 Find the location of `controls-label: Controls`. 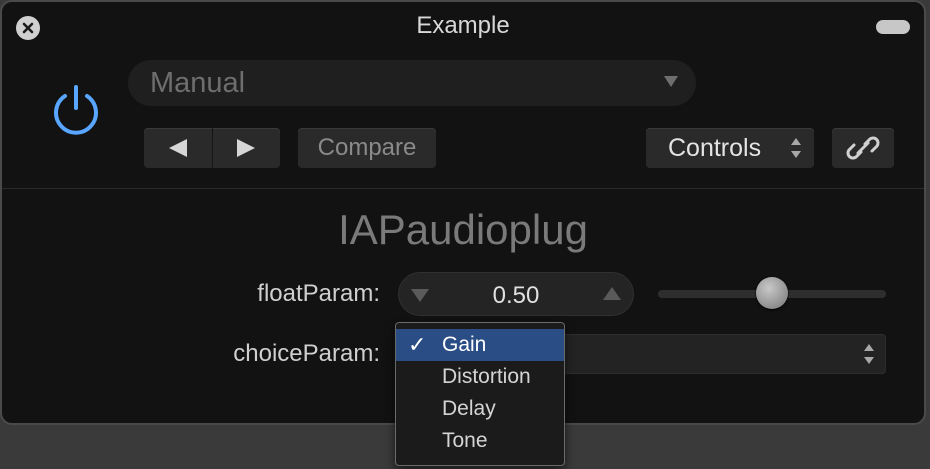

controls-label: Controls is located at coordinates (715, 147).